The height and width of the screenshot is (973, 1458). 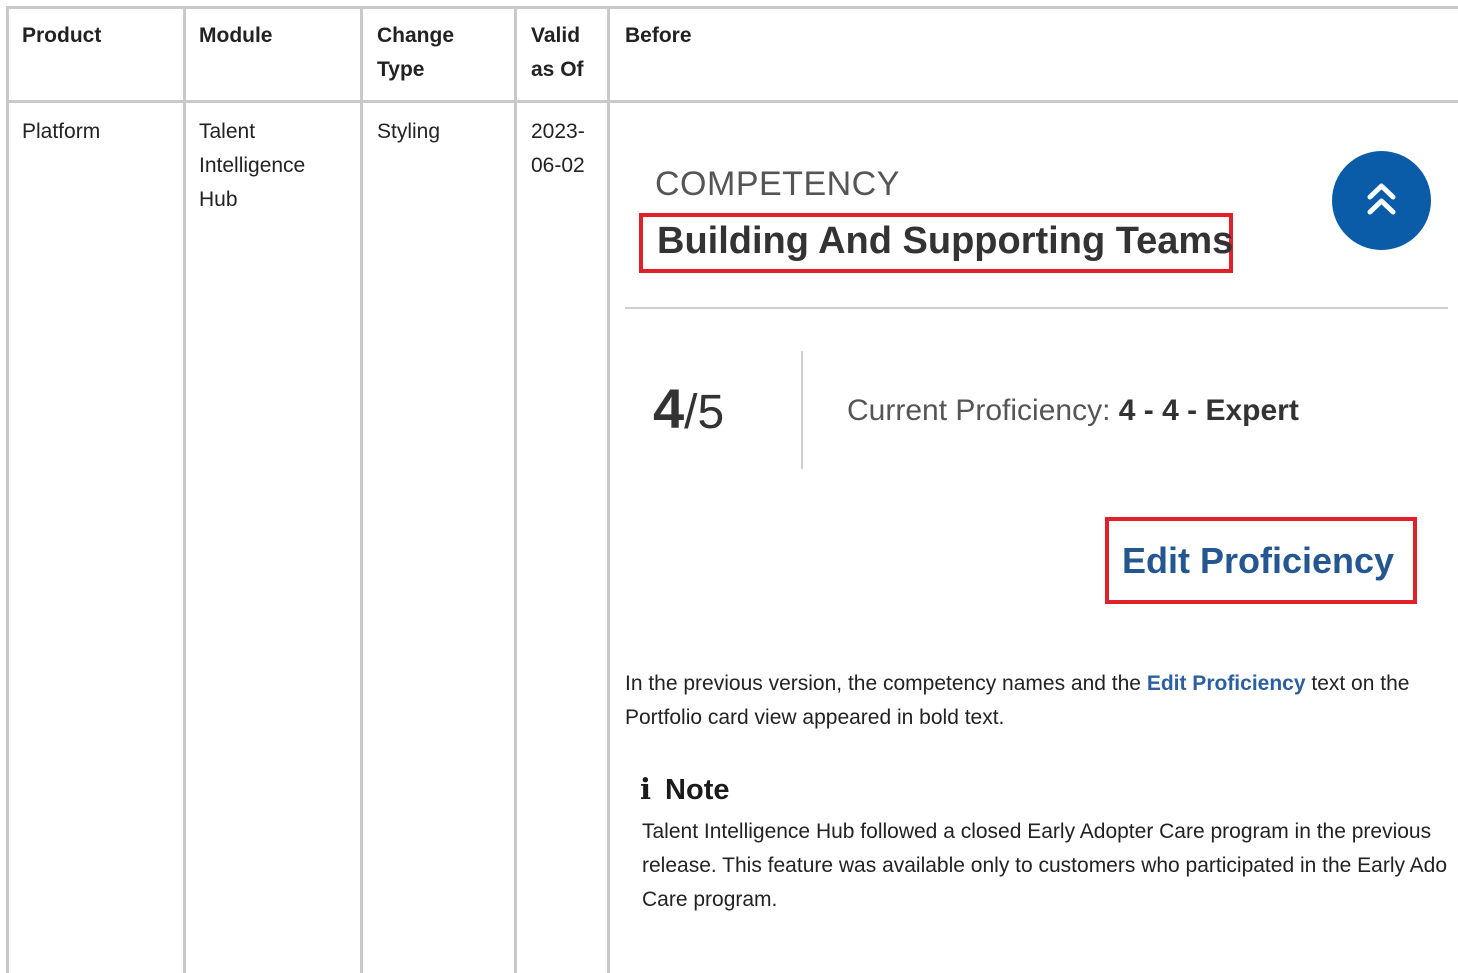 What do you see at coordinates (416, 35) in the screenshot?
I see `header-text: Change` at bounding box center [416, 35].